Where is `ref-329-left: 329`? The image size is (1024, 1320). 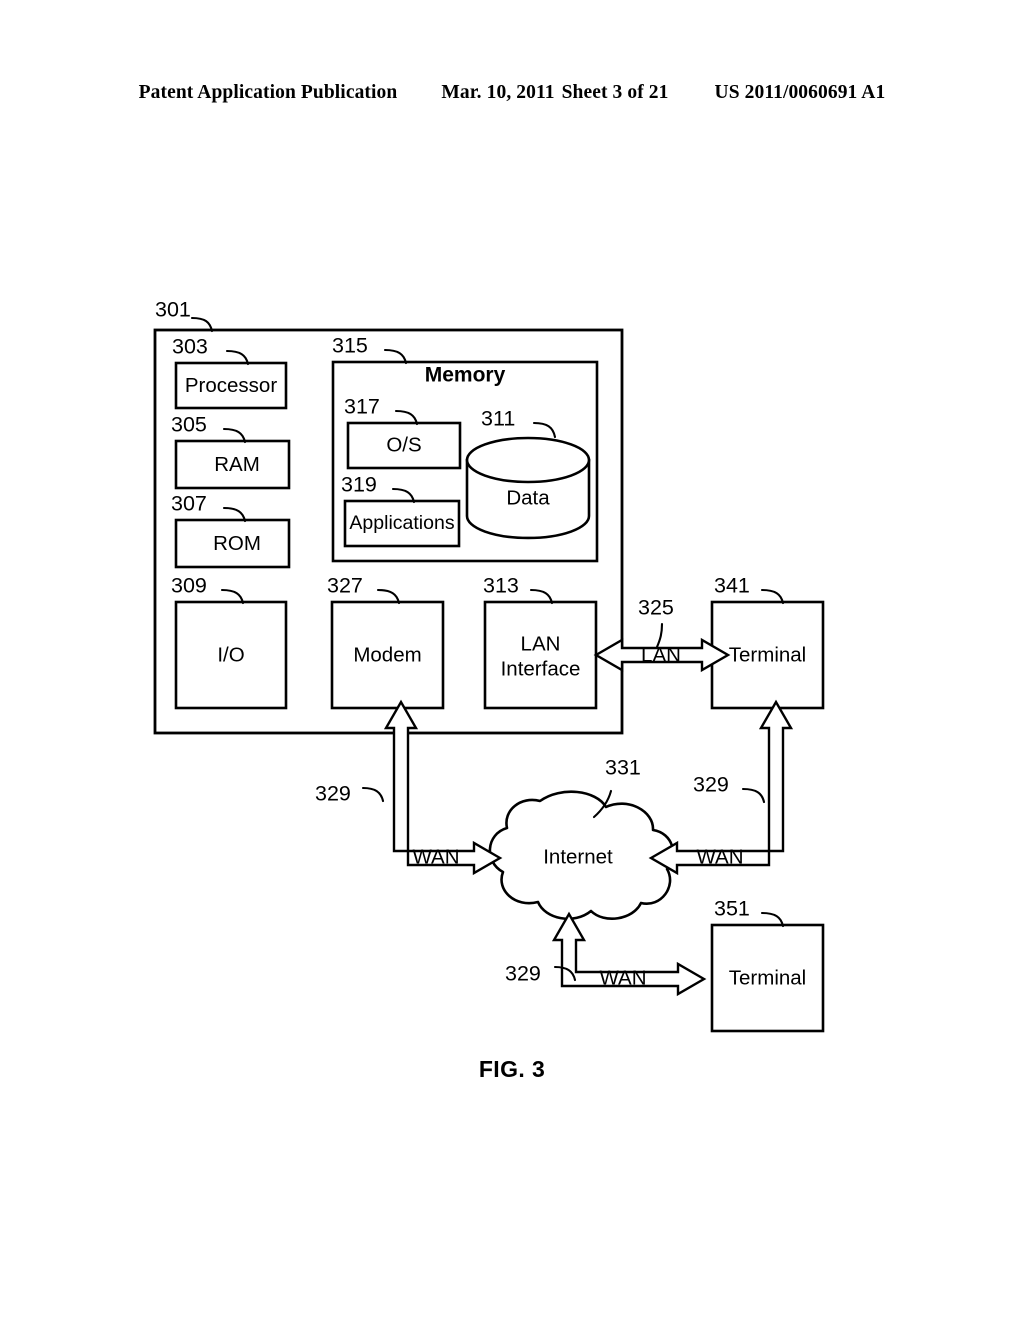 ref-329-left: 329 is located at coordinates (333, 794).